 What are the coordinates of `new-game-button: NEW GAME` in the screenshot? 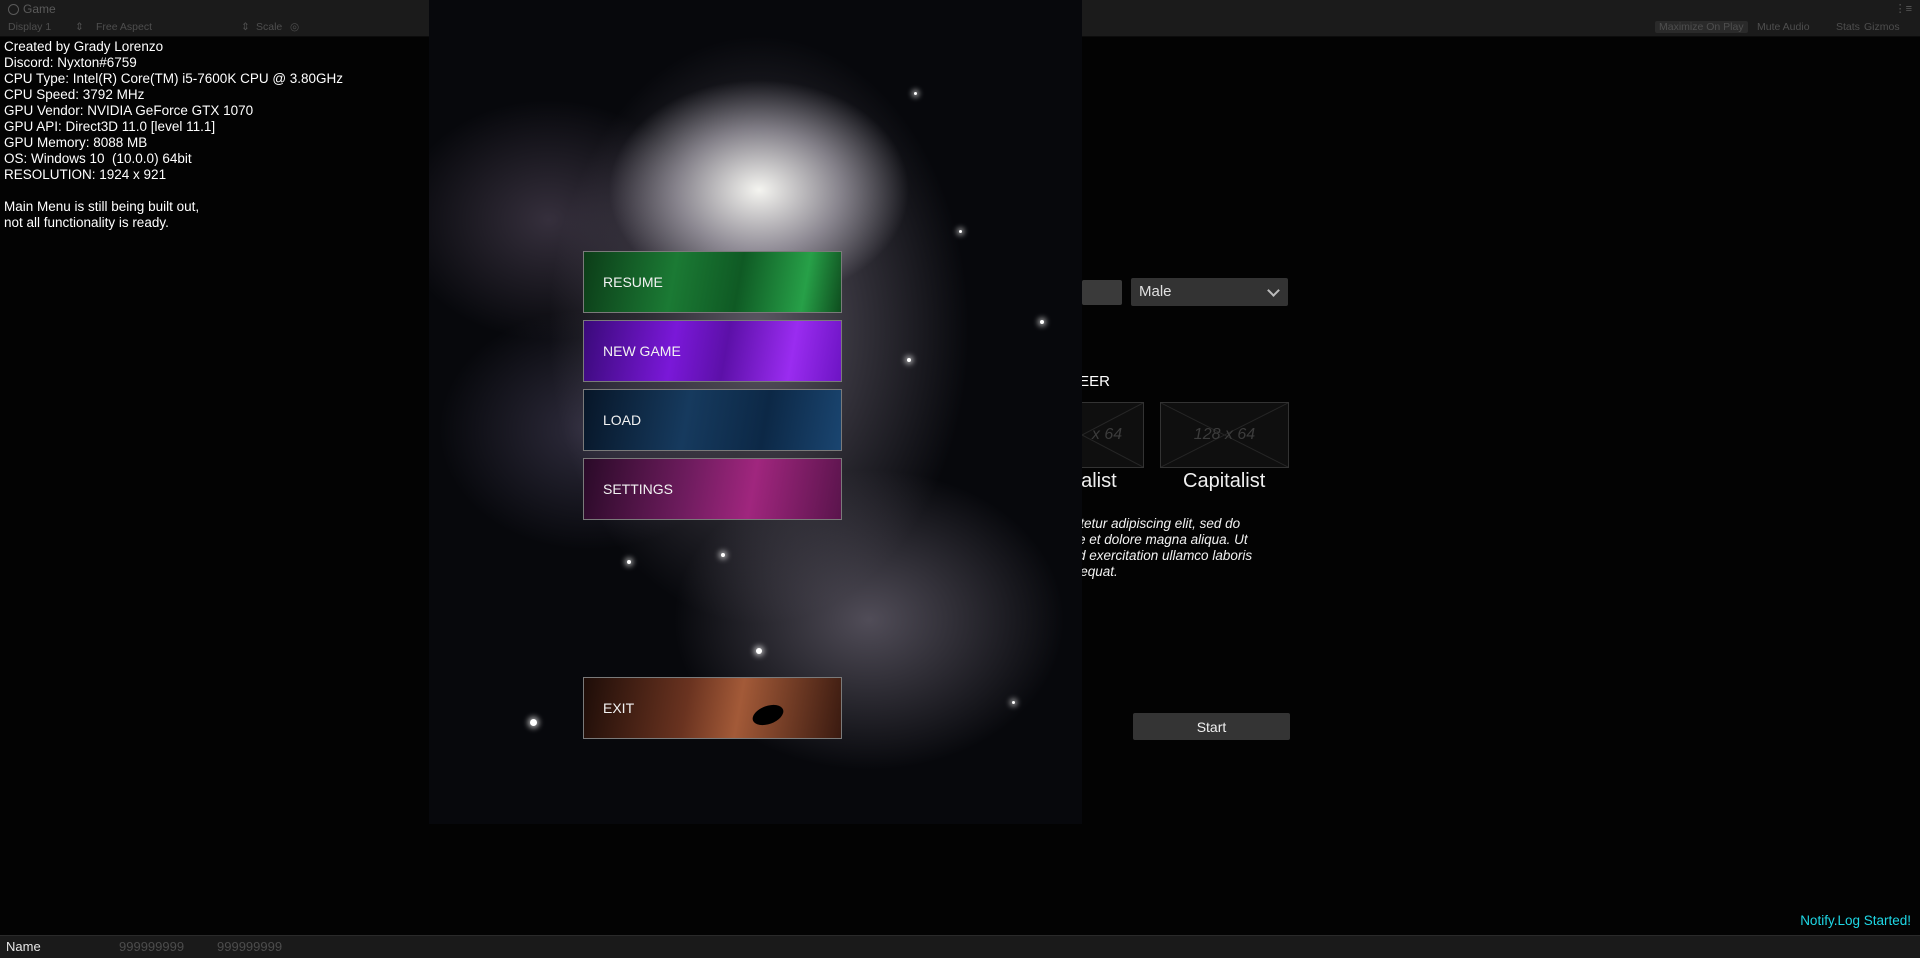 It's located at (712, 351).